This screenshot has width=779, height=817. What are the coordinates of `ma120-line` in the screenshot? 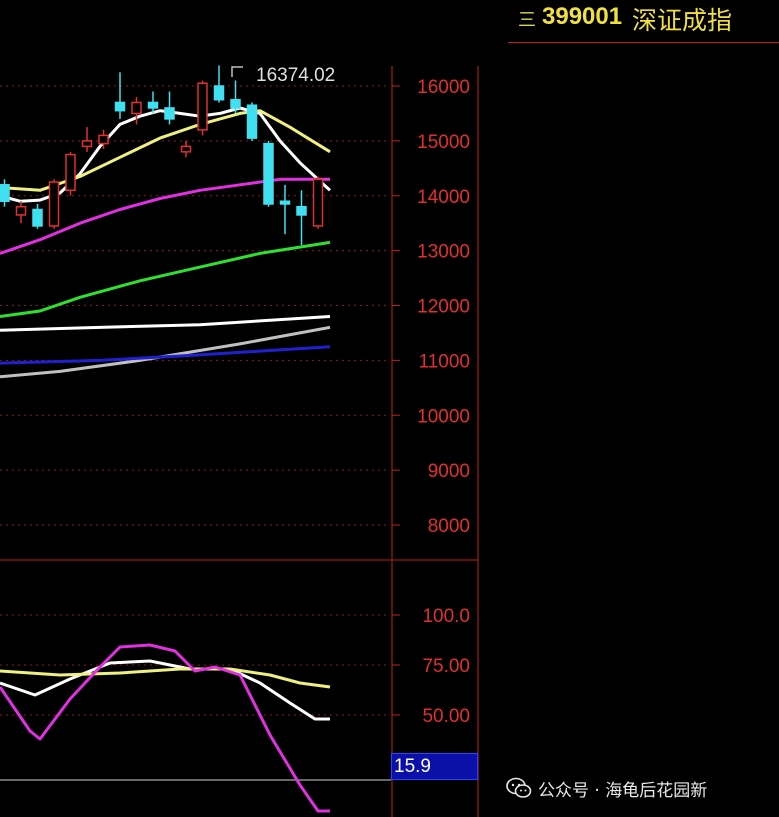 It's located at (165, 323).